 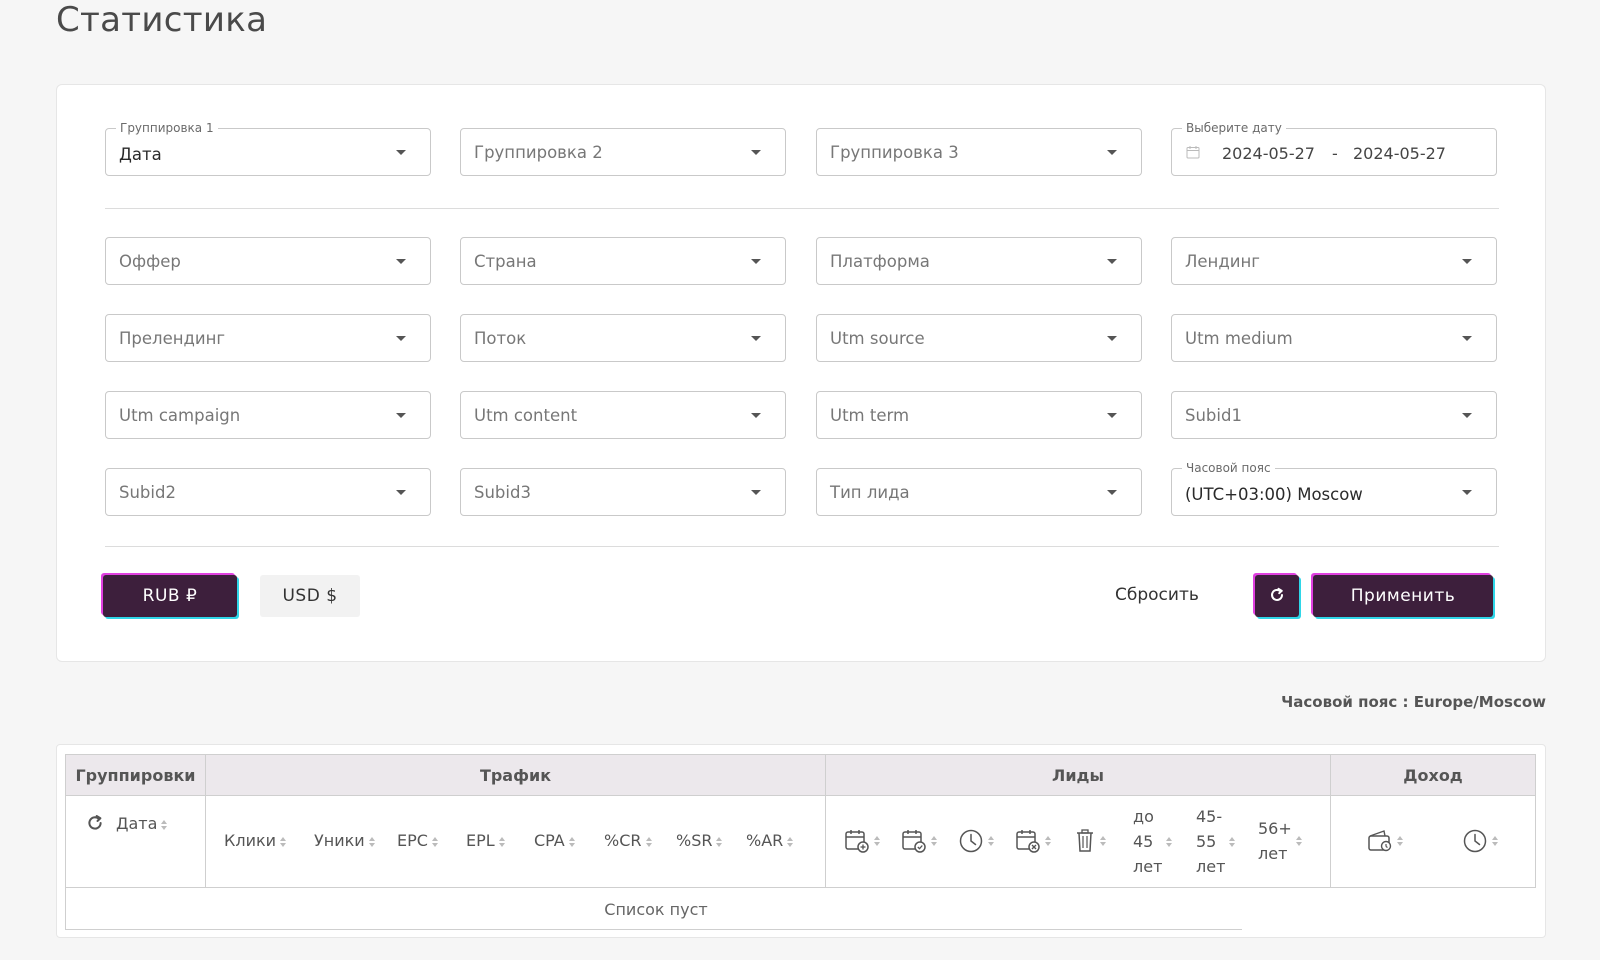 I want to click on col-cpa: CPA, so click(x=555, y=840).